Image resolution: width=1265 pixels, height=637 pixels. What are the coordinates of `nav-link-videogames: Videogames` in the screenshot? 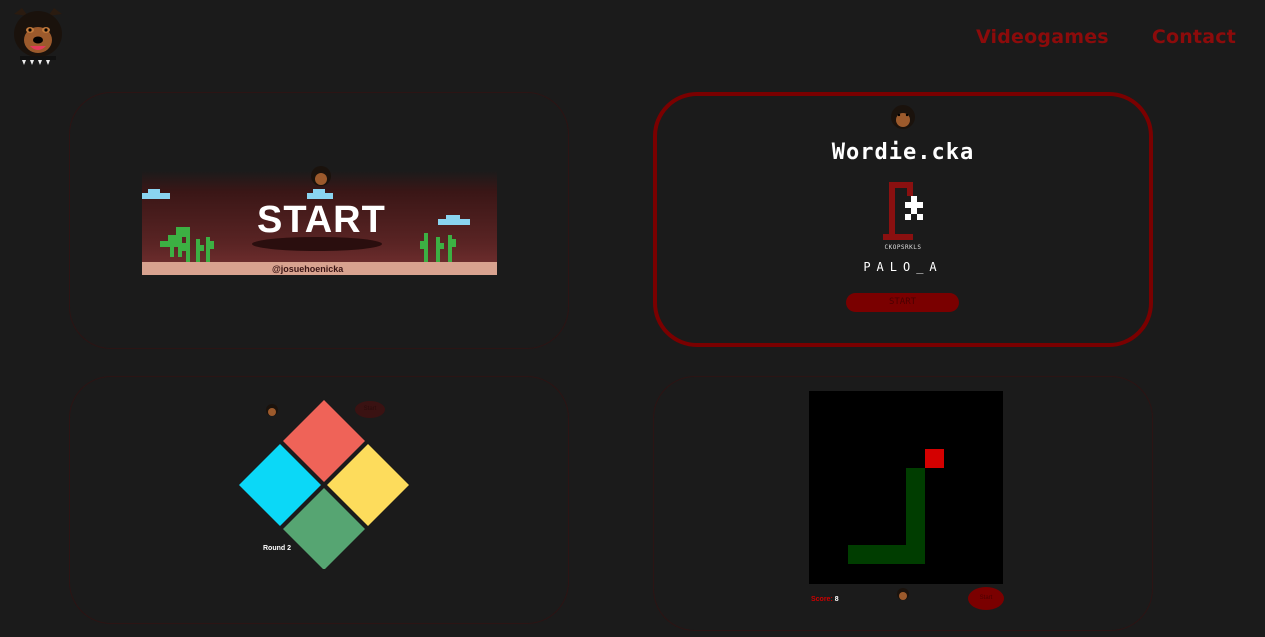 It's located at (1042, 37).